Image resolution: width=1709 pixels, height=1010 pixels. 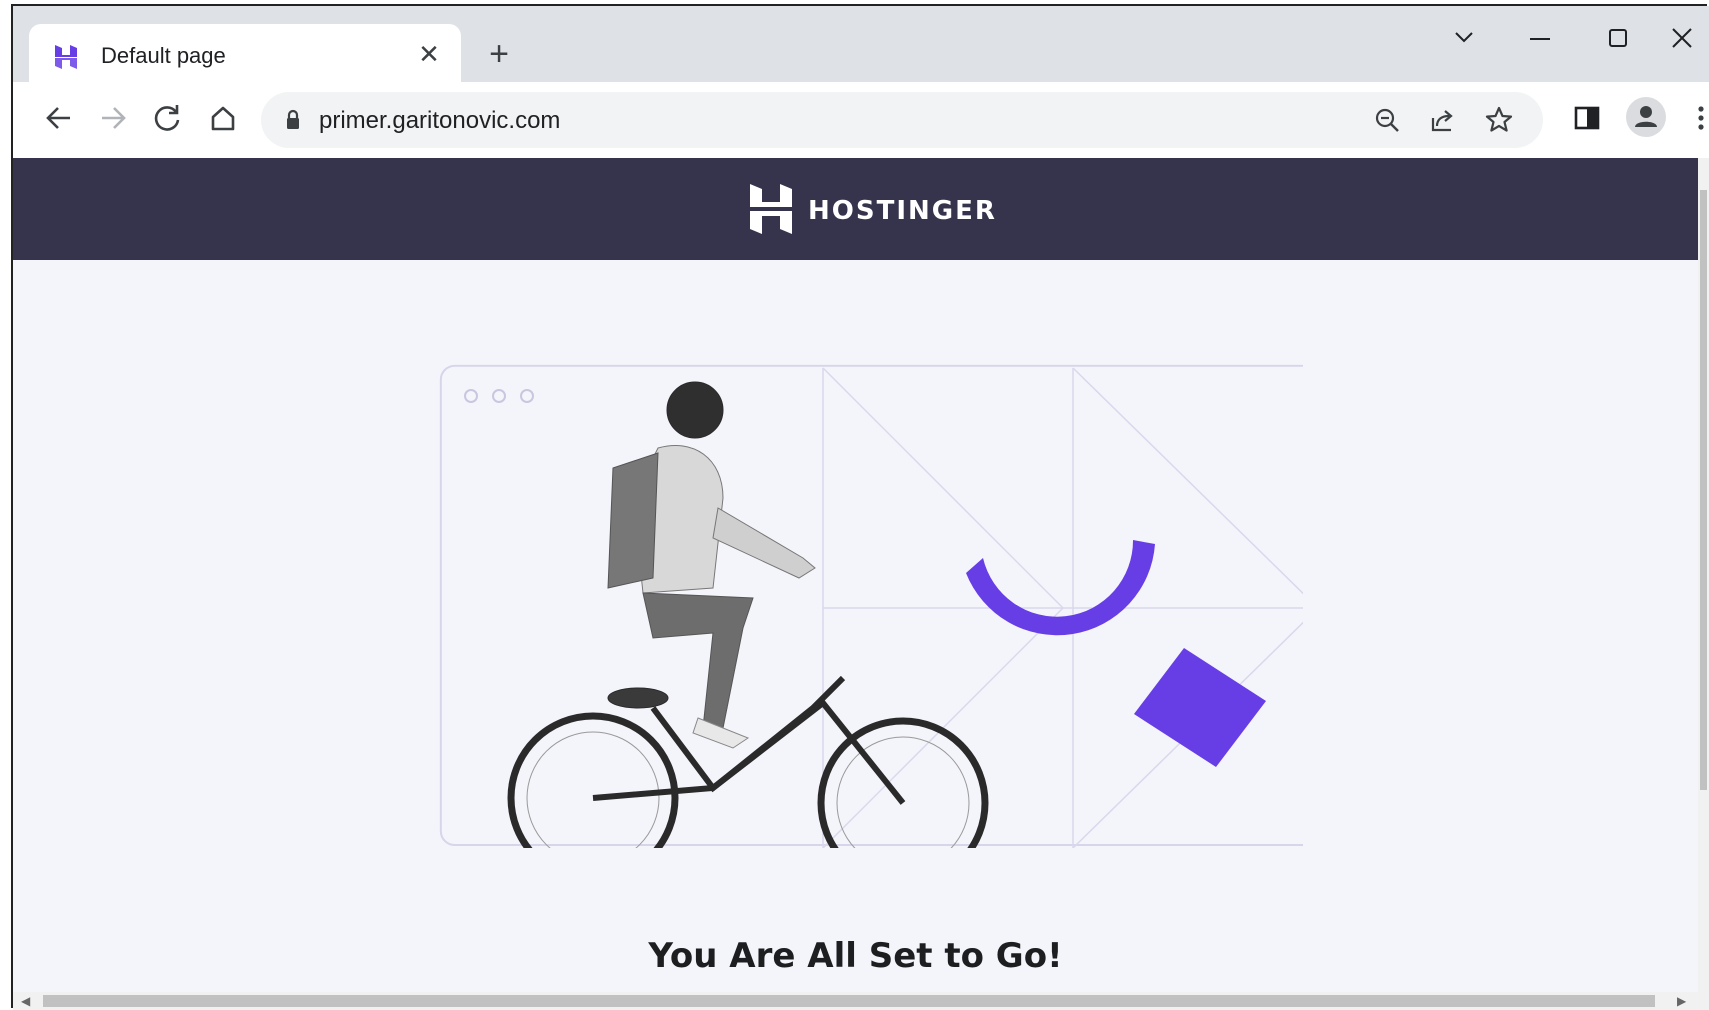 I want to click on tab-strip: Default page ✕ +, so click(x=861, y=46).